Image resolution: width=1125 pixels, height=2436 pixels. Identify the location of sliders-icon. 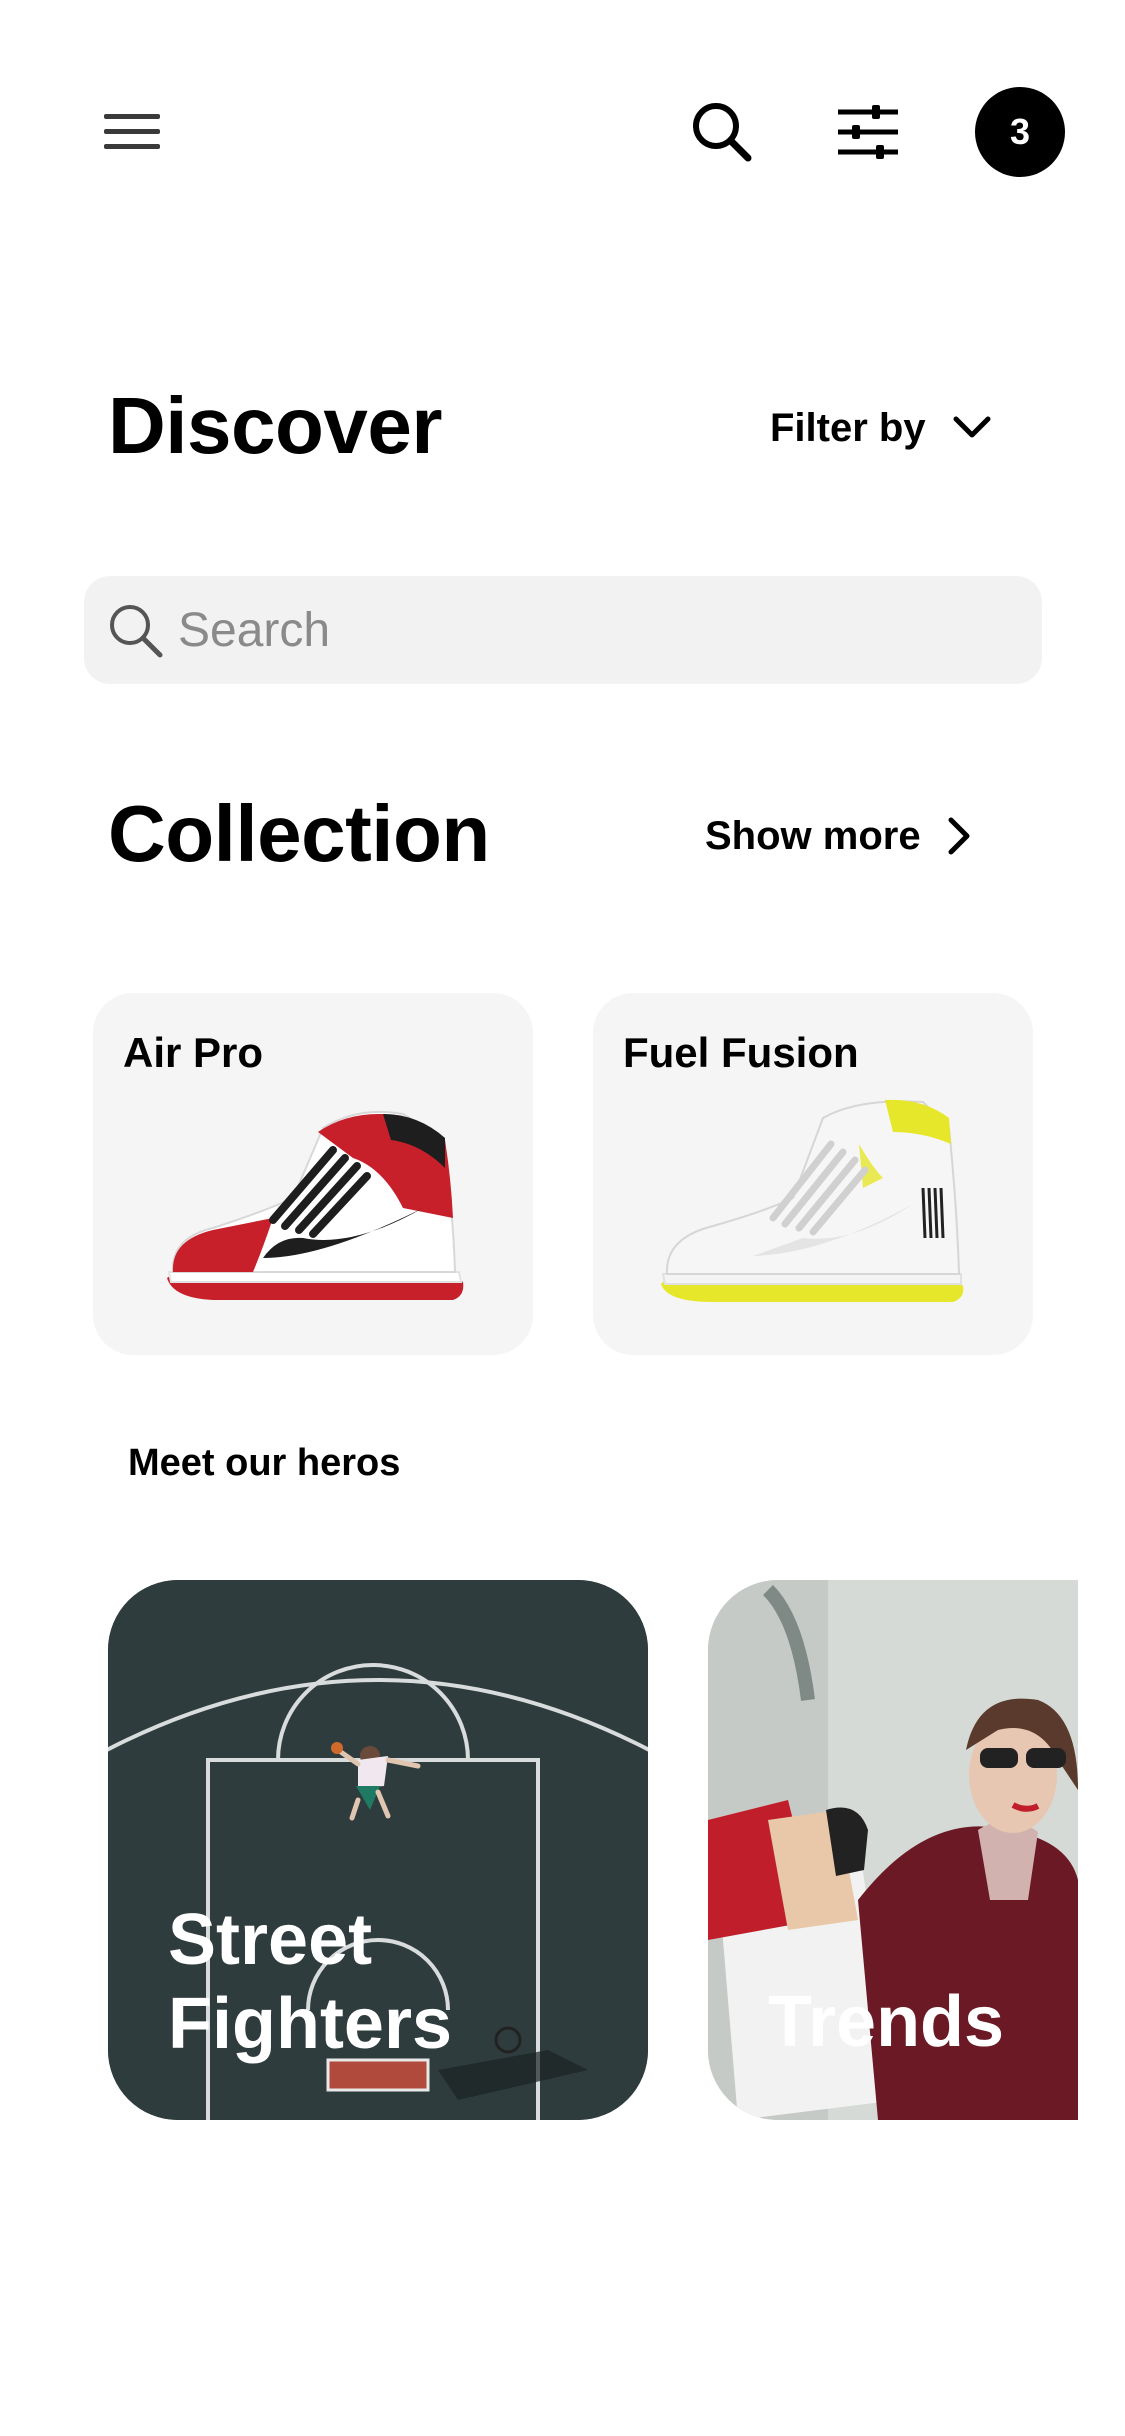
(868, 132).